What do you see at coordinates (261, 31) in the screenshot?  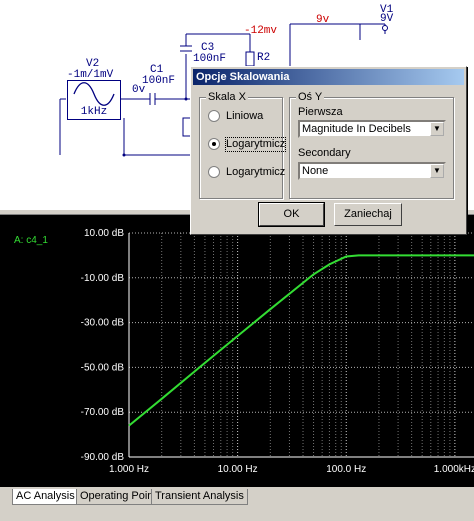 I see `net-12mv-label: -12mv` at bounding box center [261, 31].